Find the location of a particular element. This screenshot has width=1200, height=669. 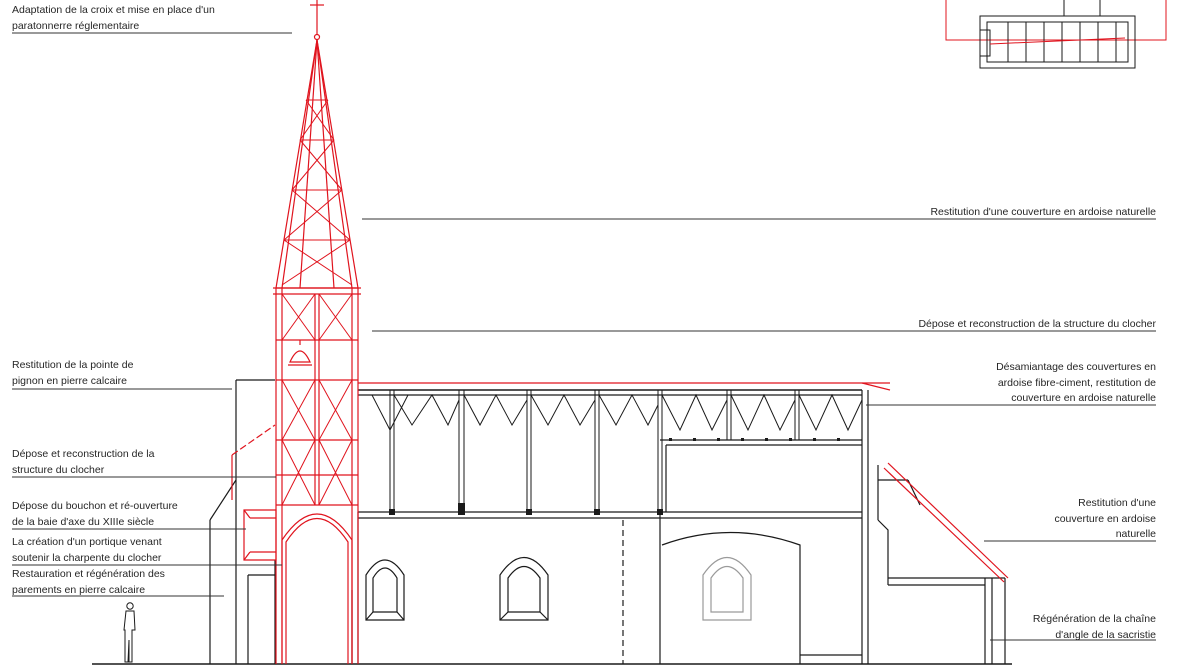

annotation-line: soutenir la charpente du clocher is located at coordinates (87, 557).